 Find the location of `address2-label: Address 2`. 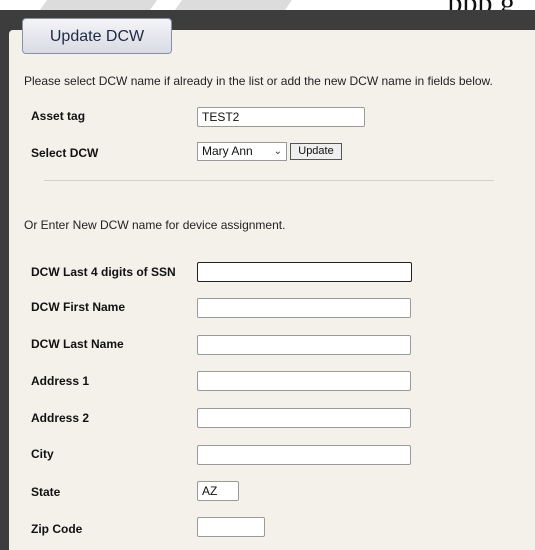

address2-label: Address 2 is located at coordinates (60, 418).